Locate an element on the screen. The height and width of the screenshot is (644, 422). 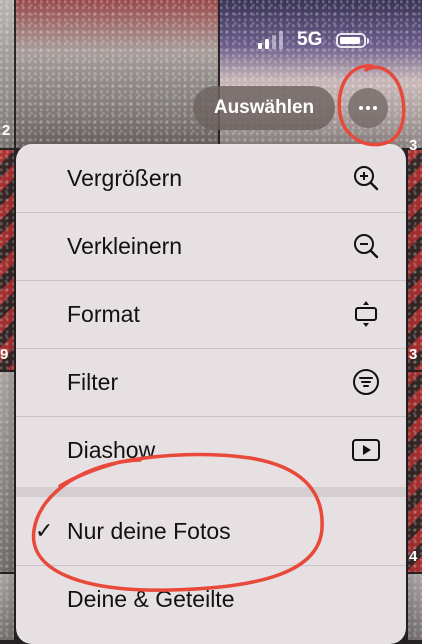
battery-level is located at coordinates (350, 40).